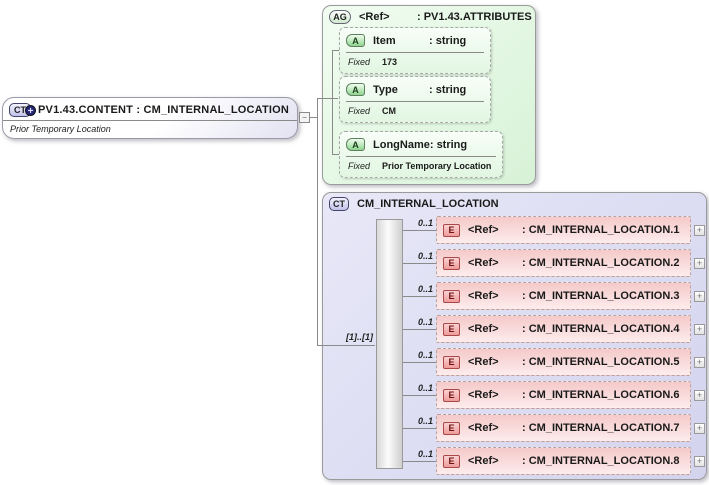  I want to click on sequence-cardinality: [1]..[1], so click(359, 337).